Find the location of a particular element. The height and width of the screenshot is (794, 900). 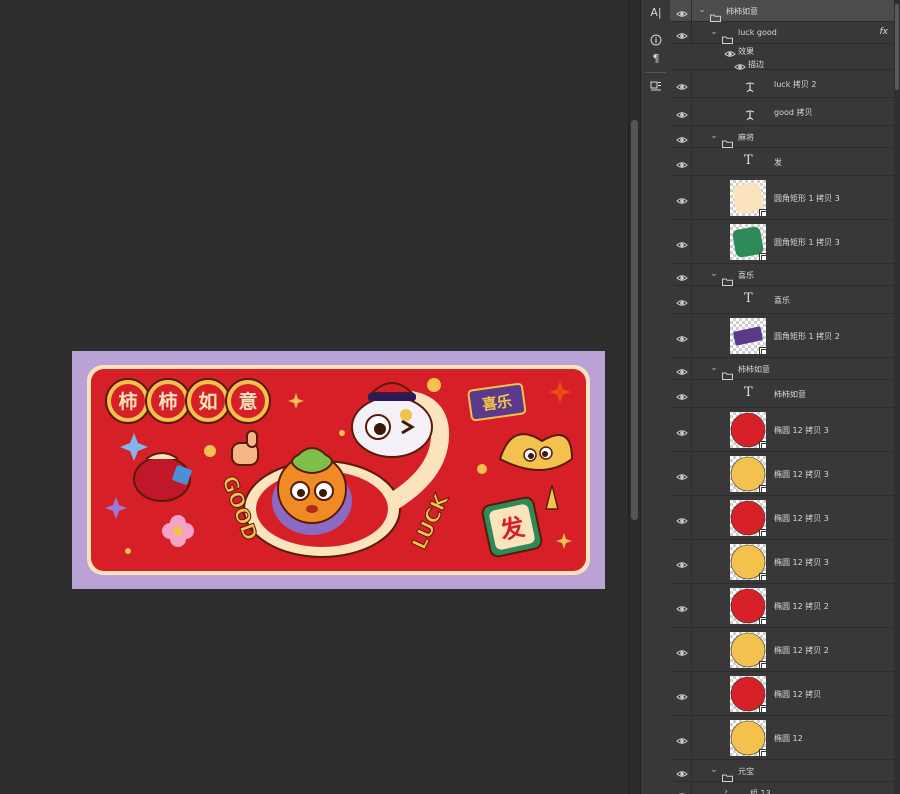

warped-text-icon is located at coordinates (750, 85).